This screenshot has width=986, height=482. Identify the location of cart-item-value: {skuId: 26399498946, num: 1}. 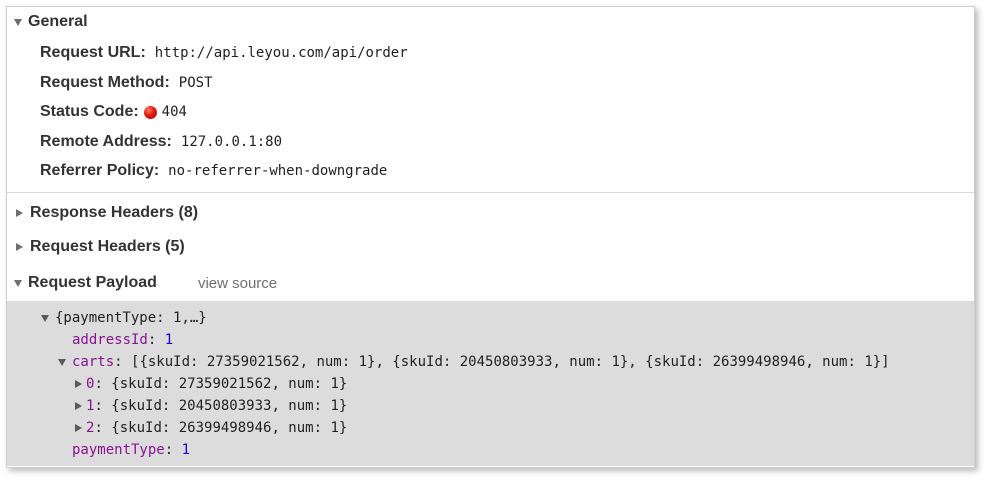
(229, 428).